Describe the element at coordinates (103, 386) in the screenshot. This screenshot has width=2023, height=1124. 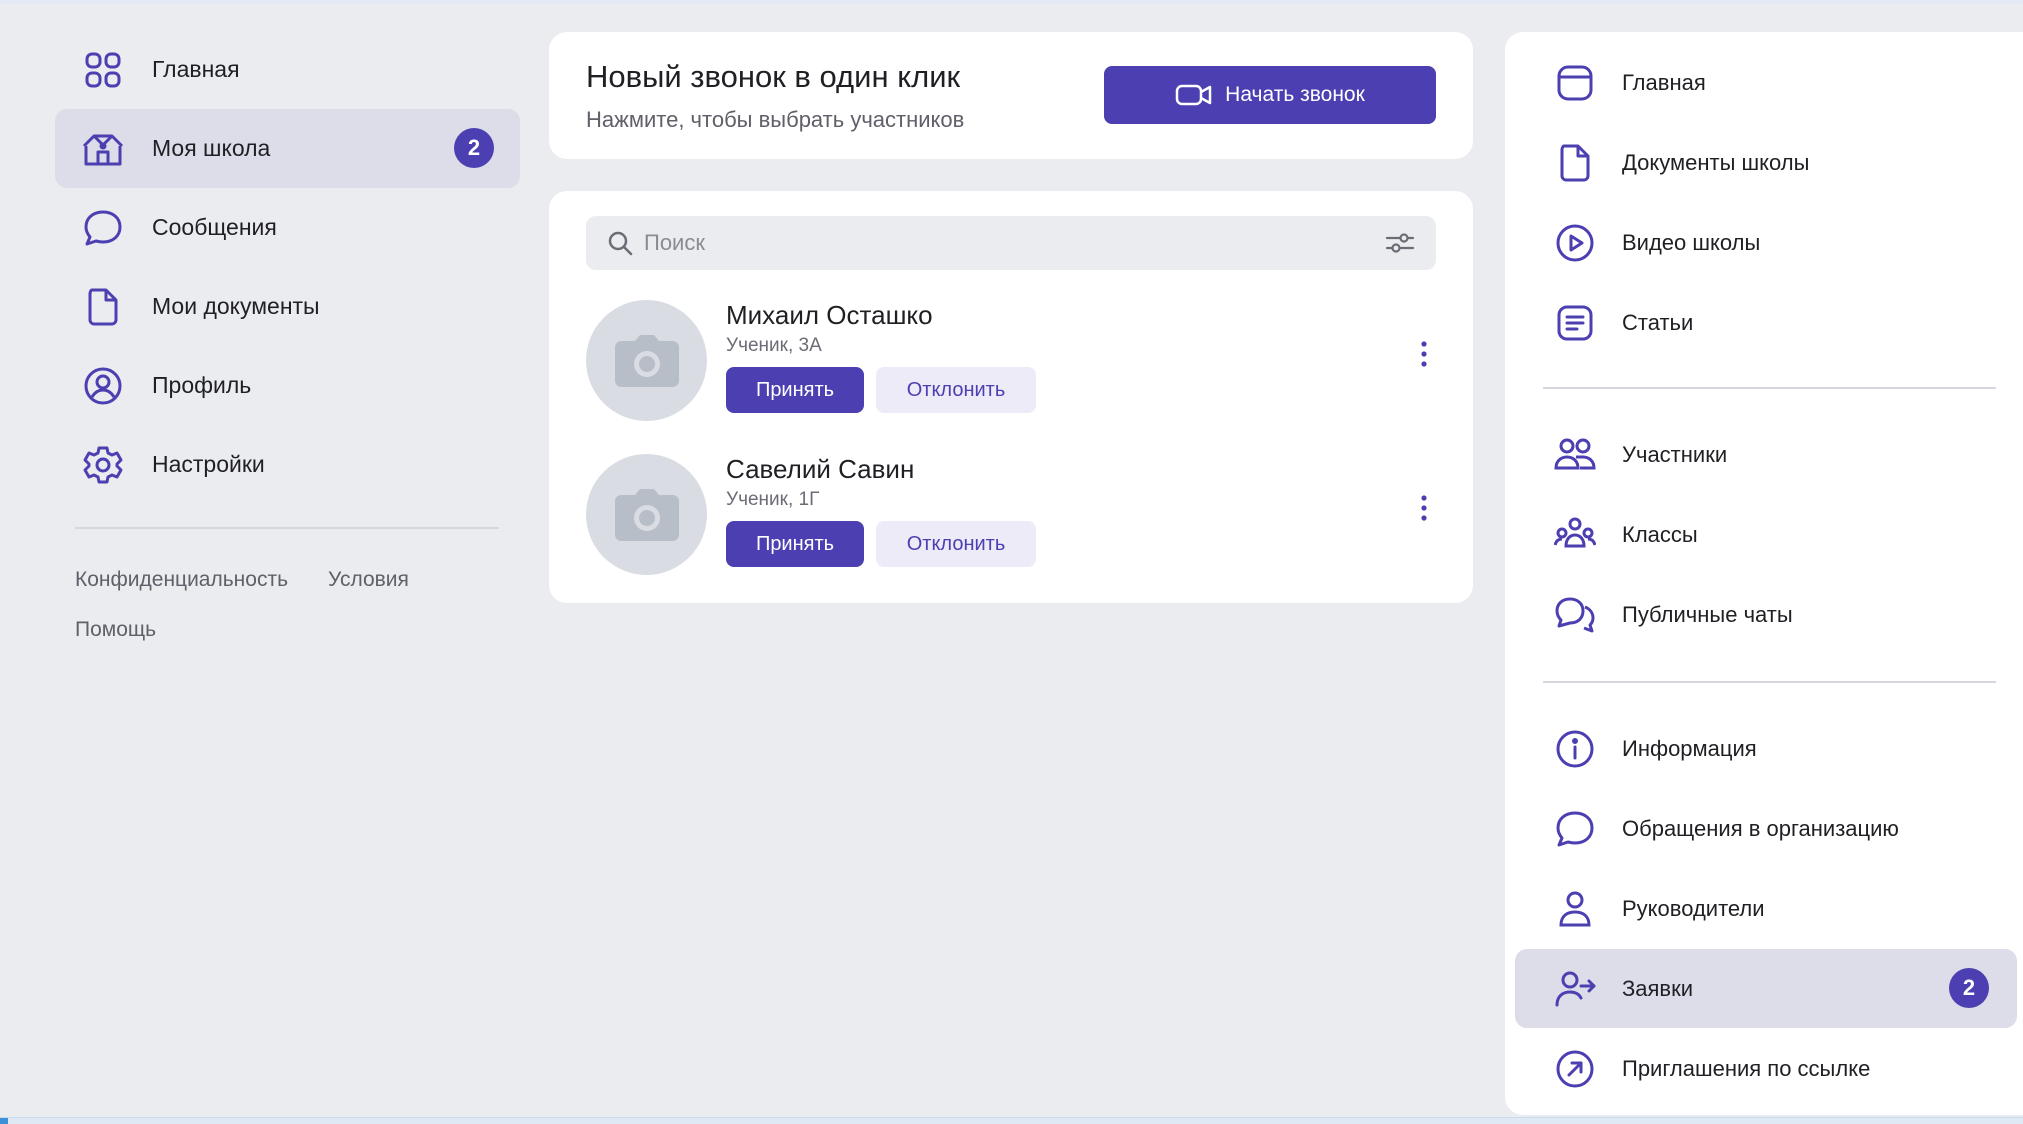
I see `profile-icon` at that location.